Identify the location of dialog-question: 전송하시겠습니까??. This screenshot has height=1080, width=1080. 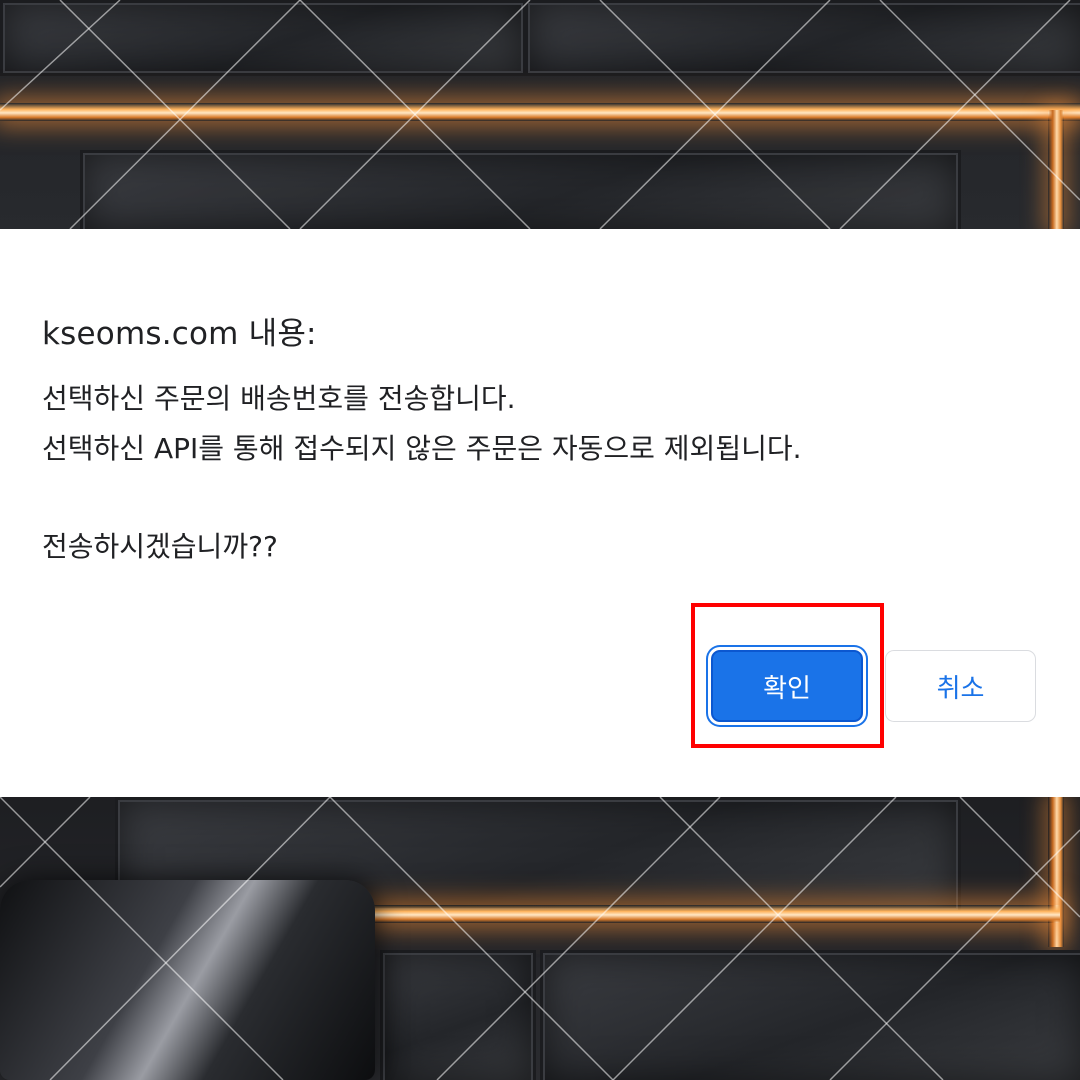
(160, 546).